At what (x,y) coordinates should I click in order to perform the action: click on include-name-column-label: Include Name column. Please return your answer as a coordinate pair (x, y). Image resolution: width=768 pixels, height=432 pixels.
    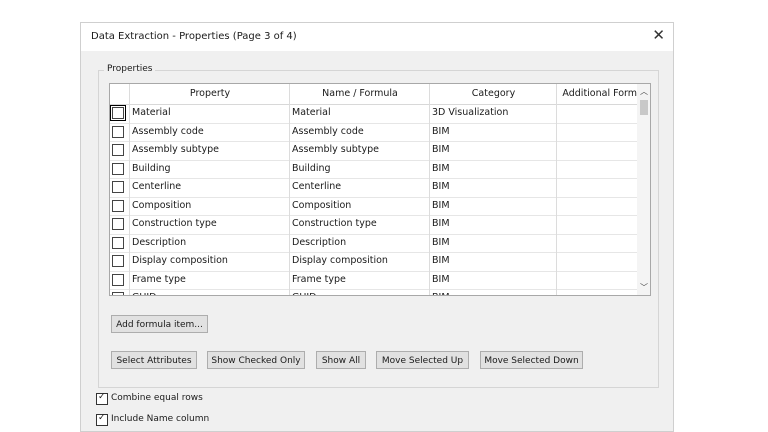
    Looking at the image, I should click on (160, 419).